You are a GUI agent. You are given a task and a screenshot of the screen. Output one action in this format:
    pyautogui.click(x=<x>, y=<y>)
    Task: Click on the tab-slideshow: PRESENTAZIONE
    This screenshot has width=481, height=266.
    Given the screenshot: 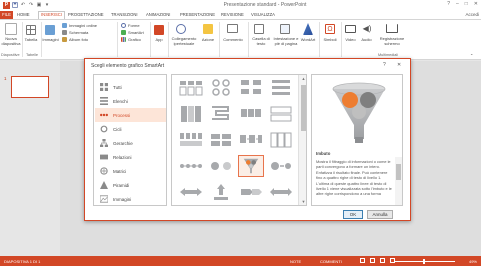 What is the action you would take?
    pyautogui.click(x=197, y=15)
    